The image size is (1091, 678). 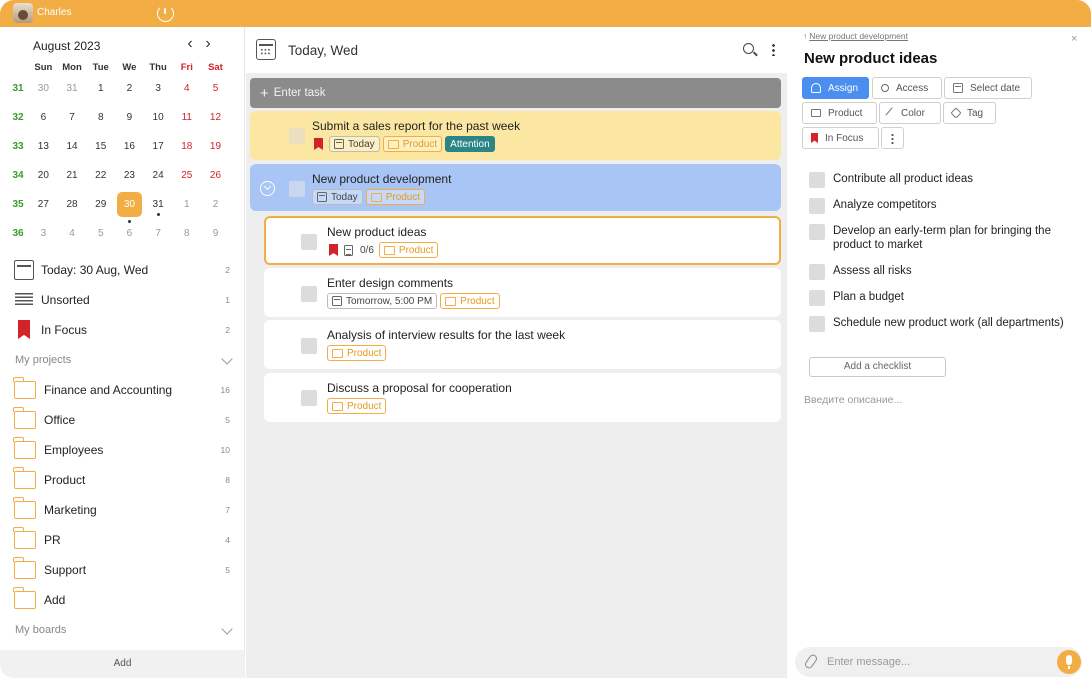 What do you see at coordinates (18, 88) in the screenshot?
I see `week-number: 31` at bounding box center [18, 88].